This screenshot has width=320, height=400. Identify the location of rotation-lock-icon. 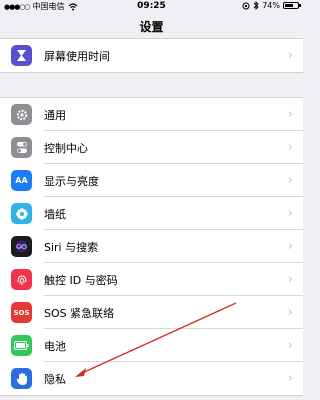
(246, 5).